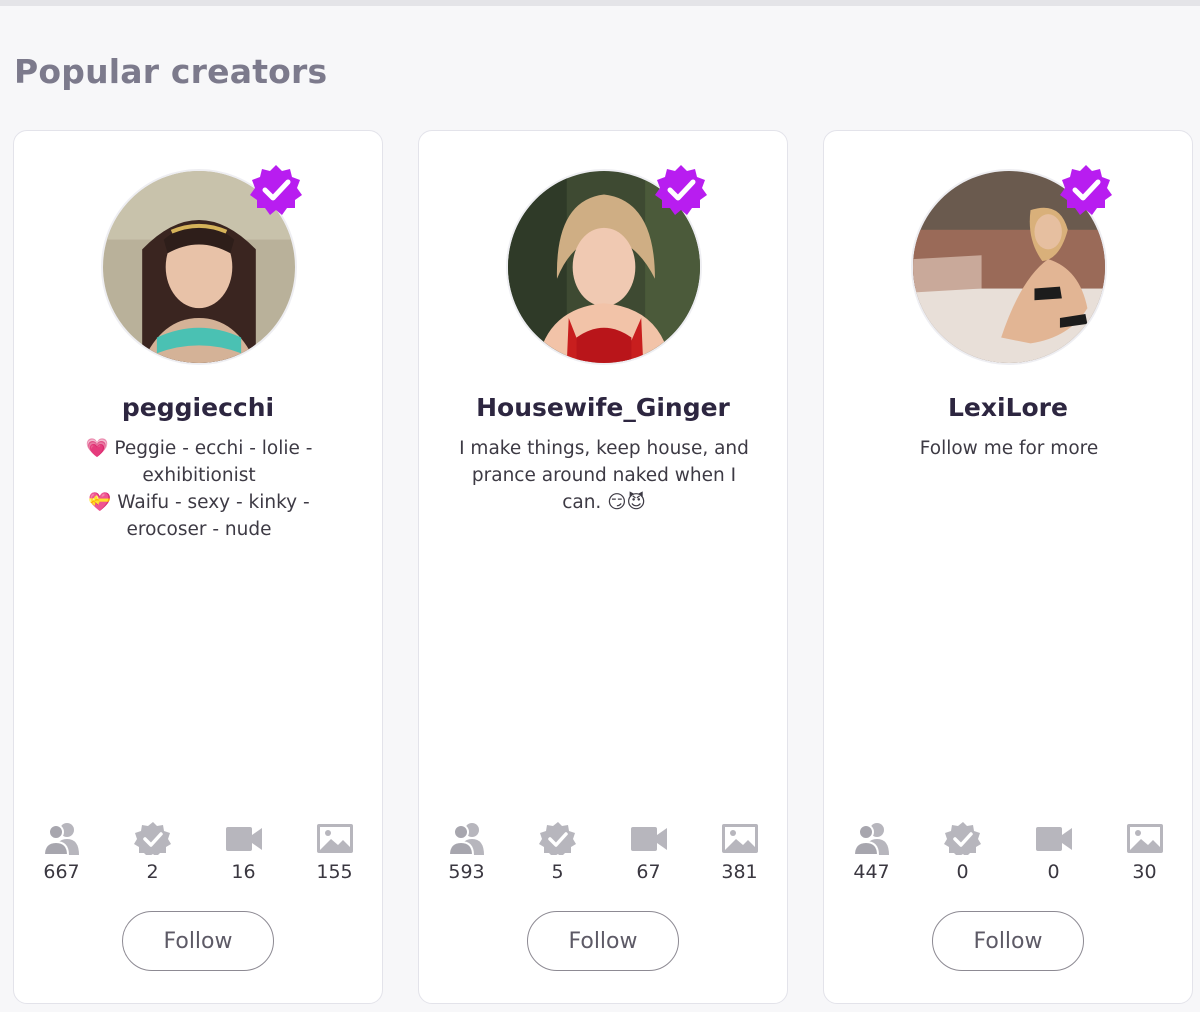  I want to click on images-stat: 30, so click(1144, 852).